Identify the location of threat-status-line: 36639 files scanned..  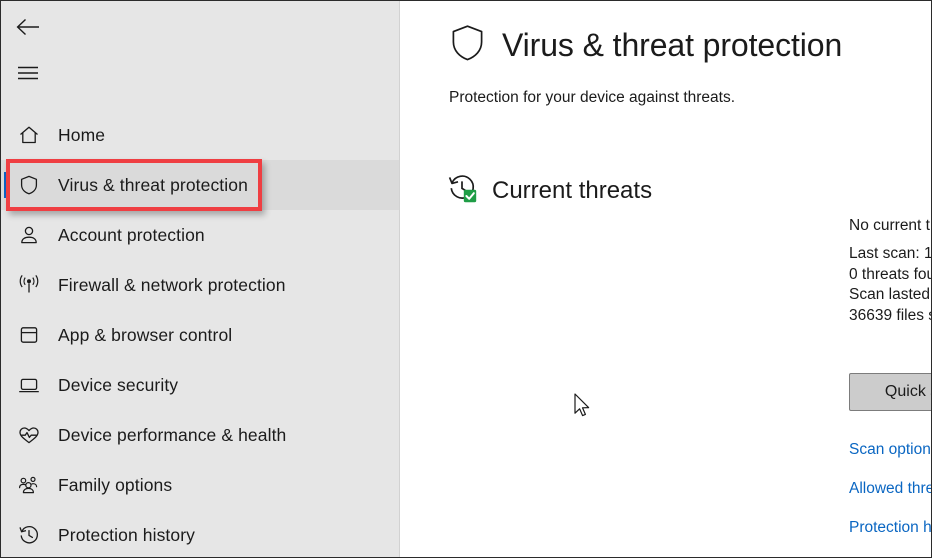
(890, 315).